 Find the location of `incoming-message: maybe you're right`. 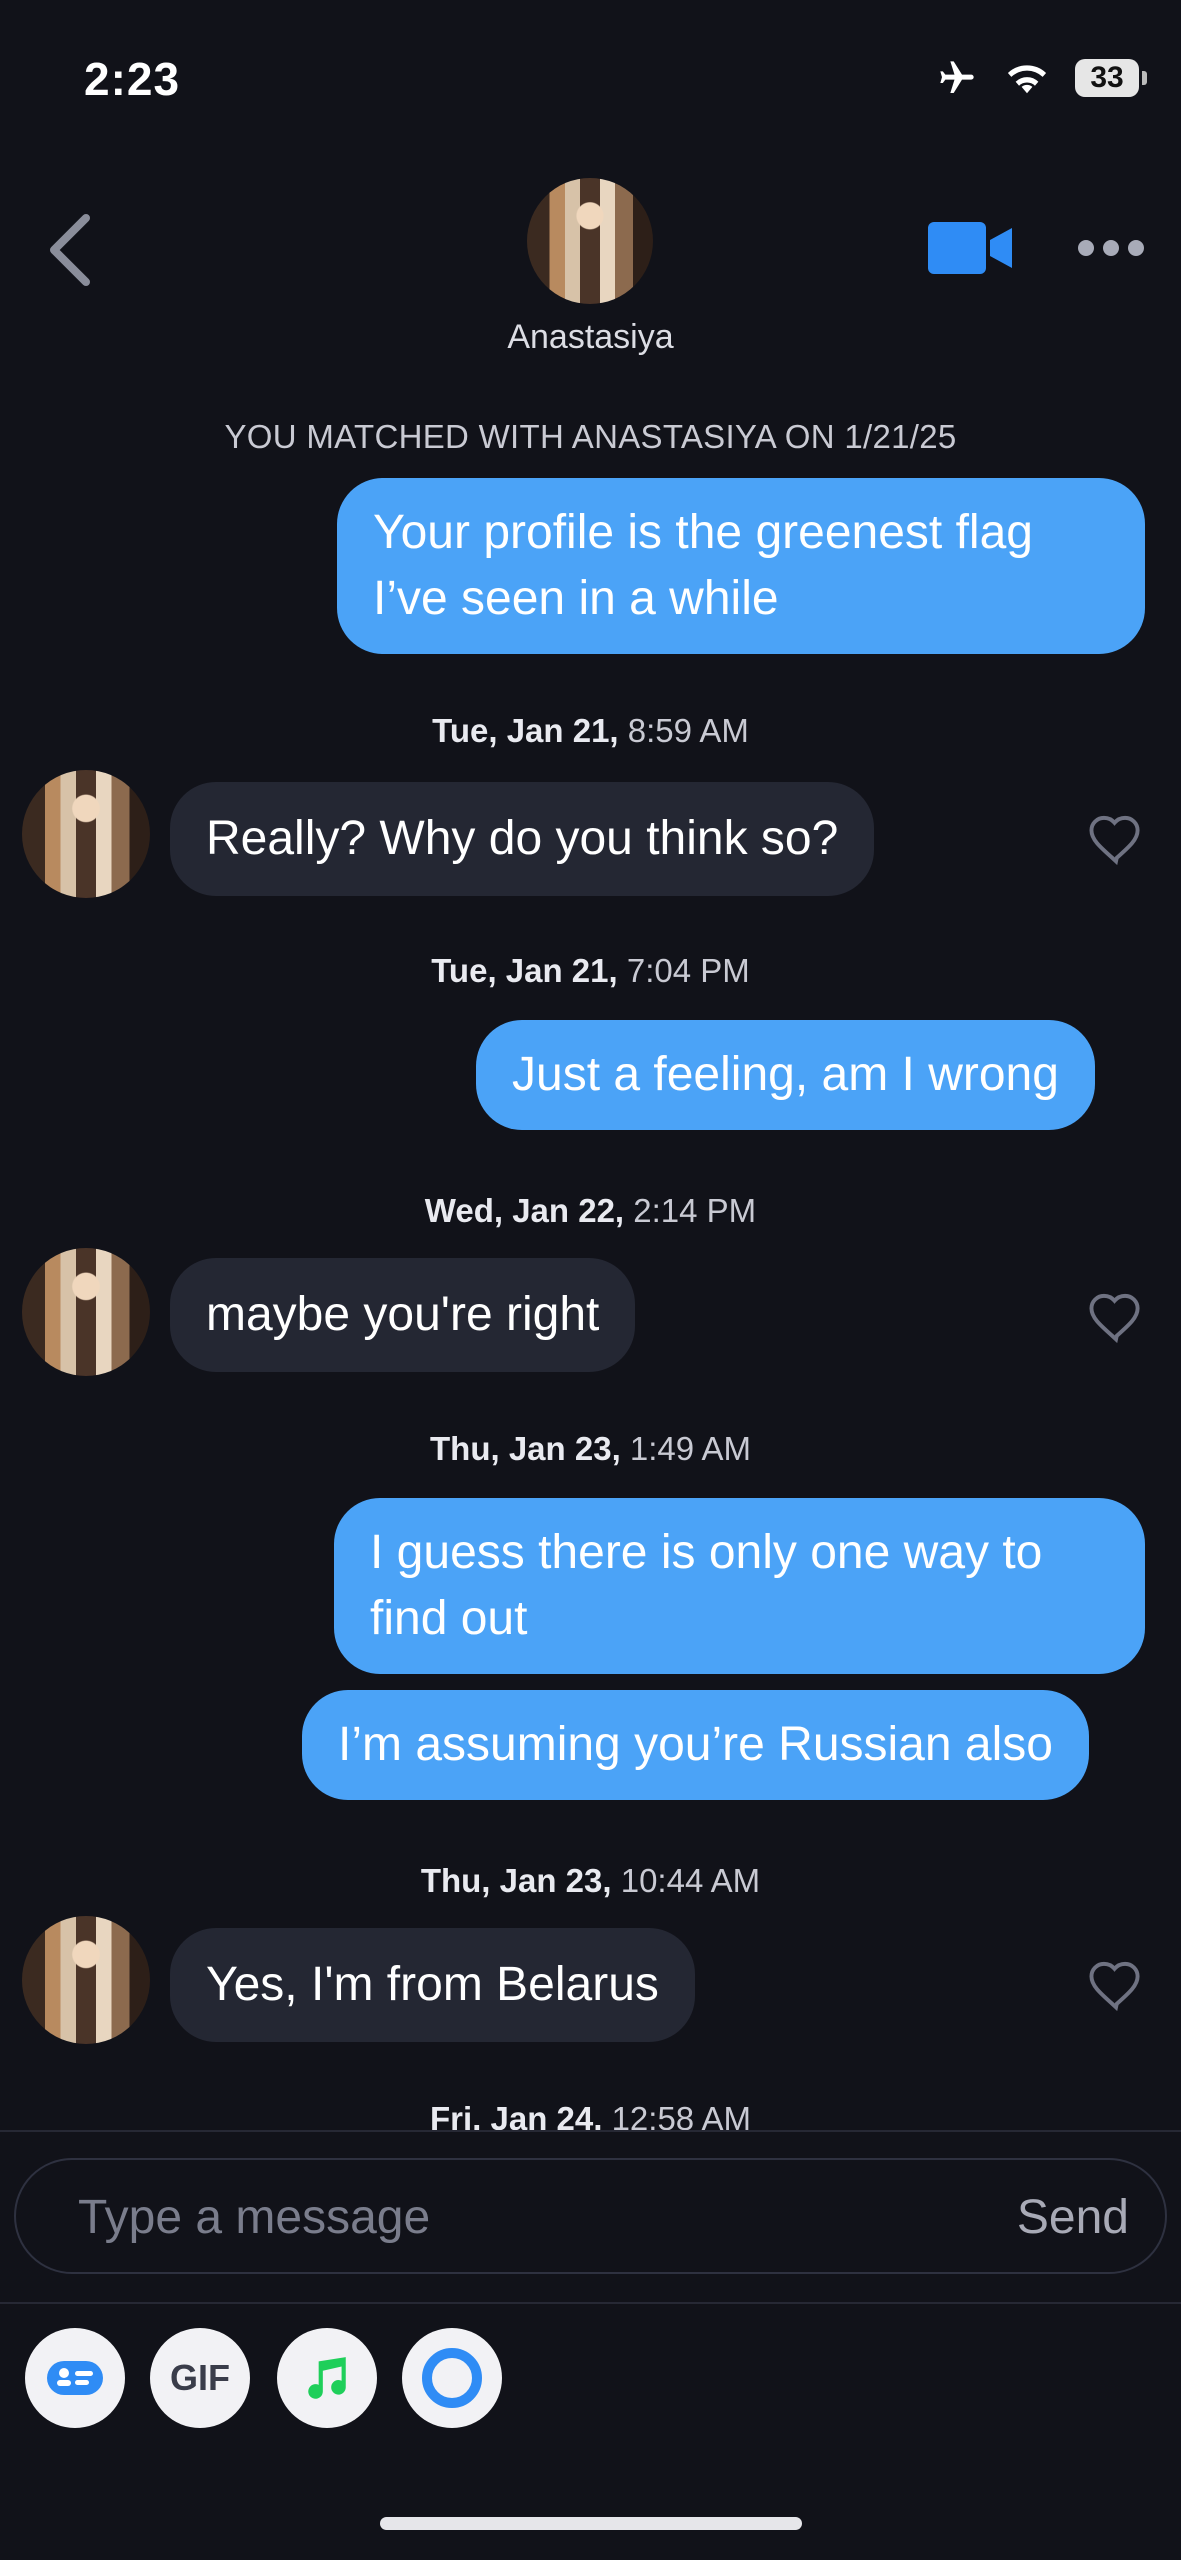

incoming-message: maybe you're right is located at coordinates (403, 1315).